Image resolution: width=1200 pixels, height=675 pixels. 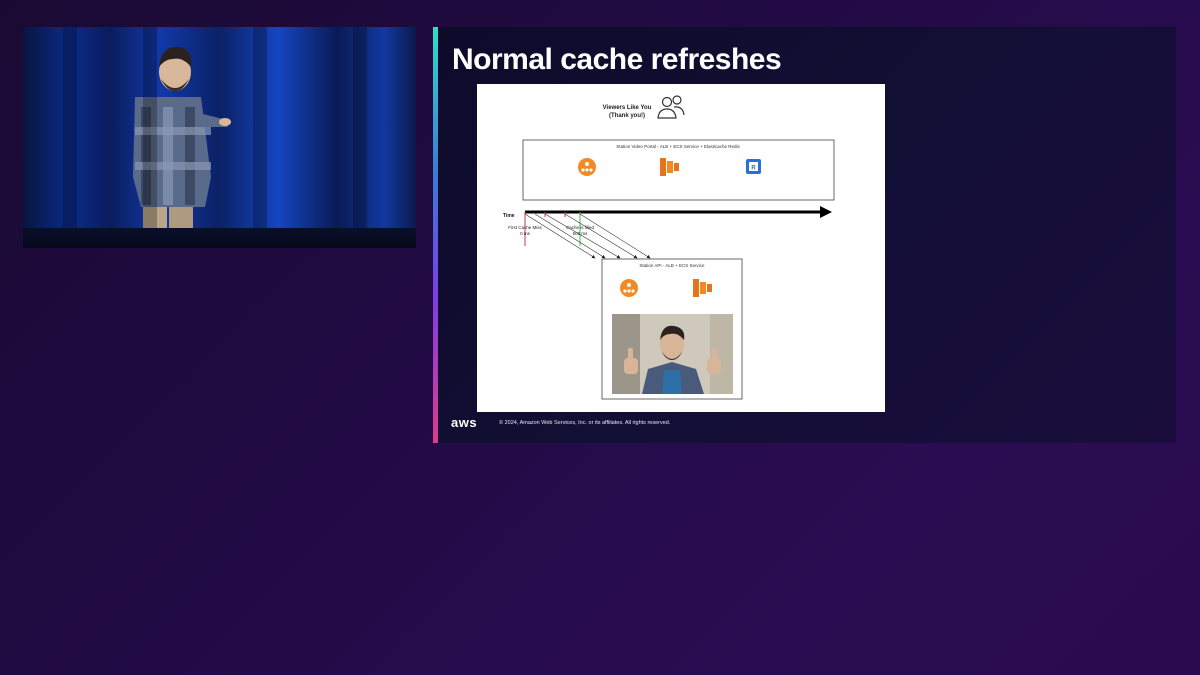 What do you see at coordinates (525, 227) in the screenshot?
I see `first-miss-label: First Cache Miss` at bounding box center [525, 227].